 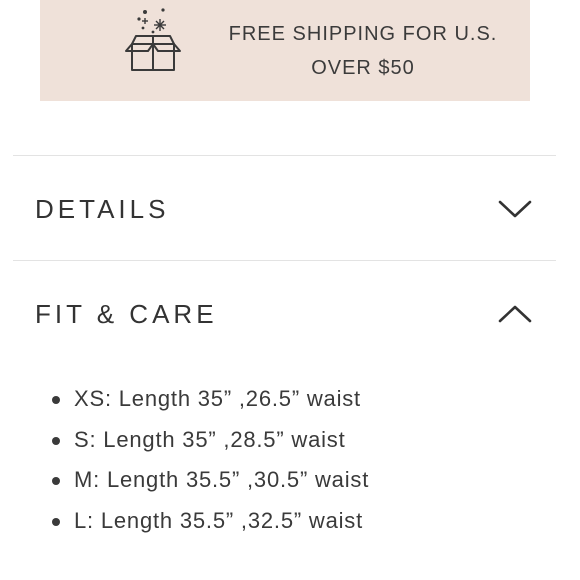 I want to click on chevron-down-icon, so click(x=515, y=209).